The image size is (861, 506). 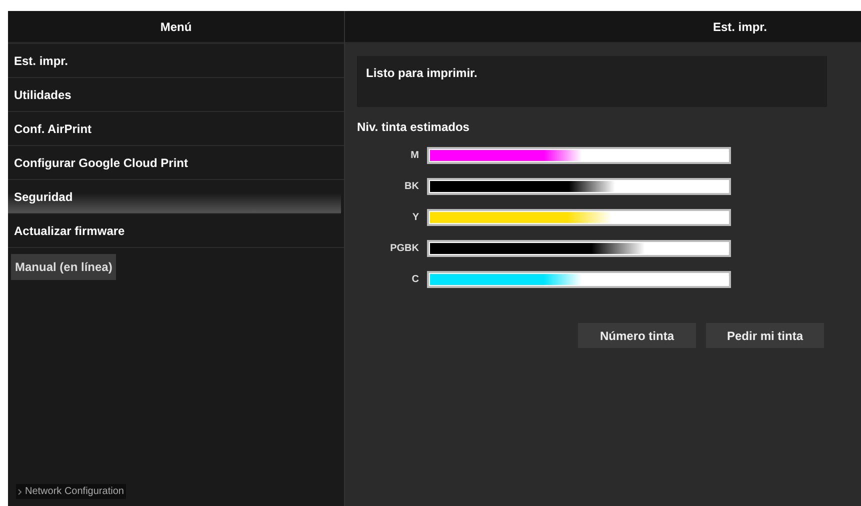 What do you see at coordinates (592, 81) in the screenshot?
I see `status-message: Listo para imprimir.` at bounding box center [592, 81].